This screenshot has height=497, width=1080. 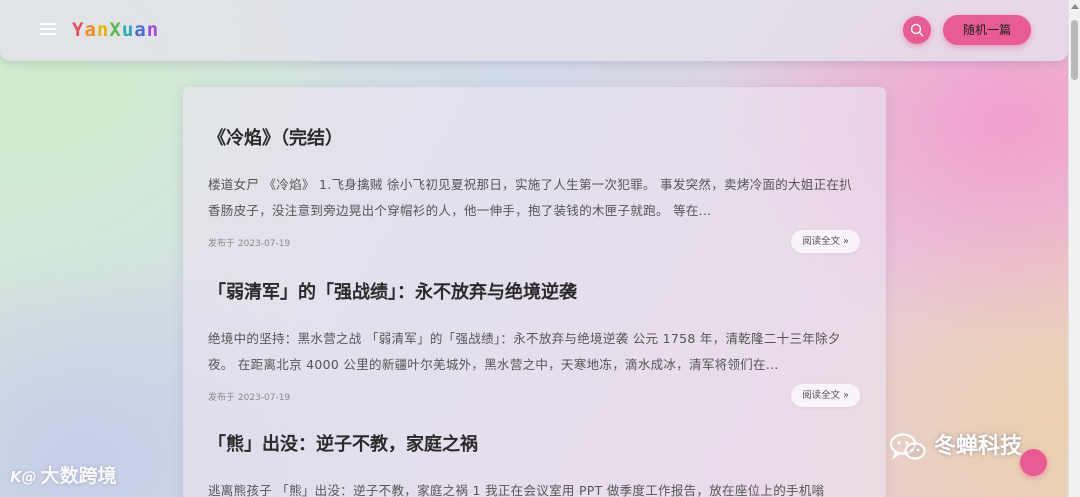 I want to click on back-to-top-button, so click(x=1033, y=462).